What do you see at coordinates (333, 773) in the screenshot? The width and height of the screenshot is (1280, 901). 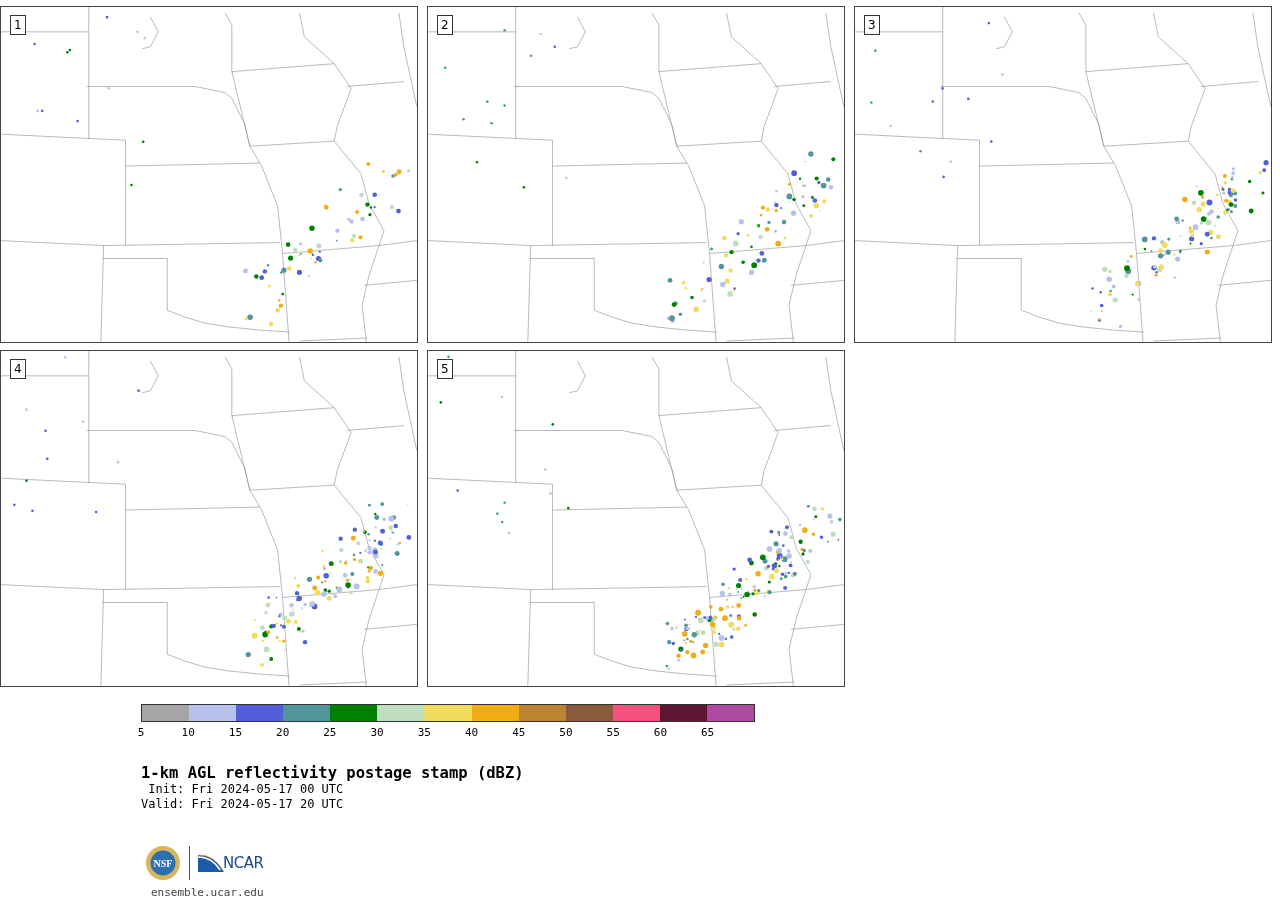 I see `plot-title: 1-km AGL reflectivity postage stamp (dBZ)` at bounding box center [333, 773].